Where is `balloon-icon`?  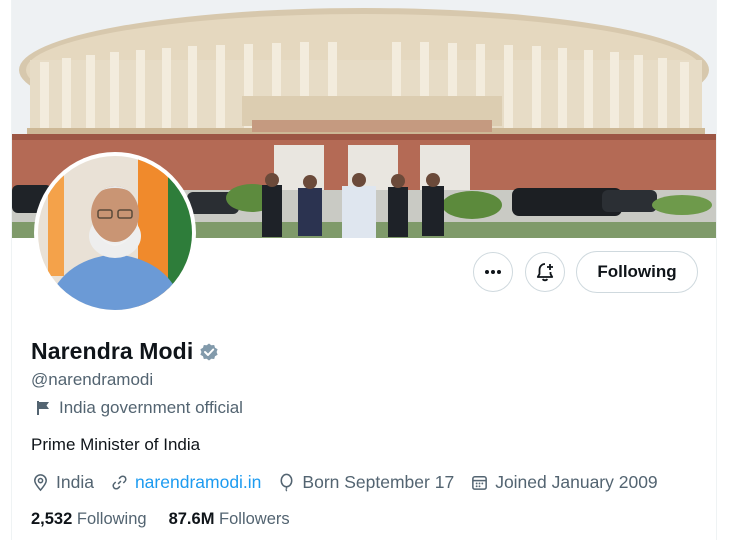
balloon-icon is located at coordinates (286, 482).